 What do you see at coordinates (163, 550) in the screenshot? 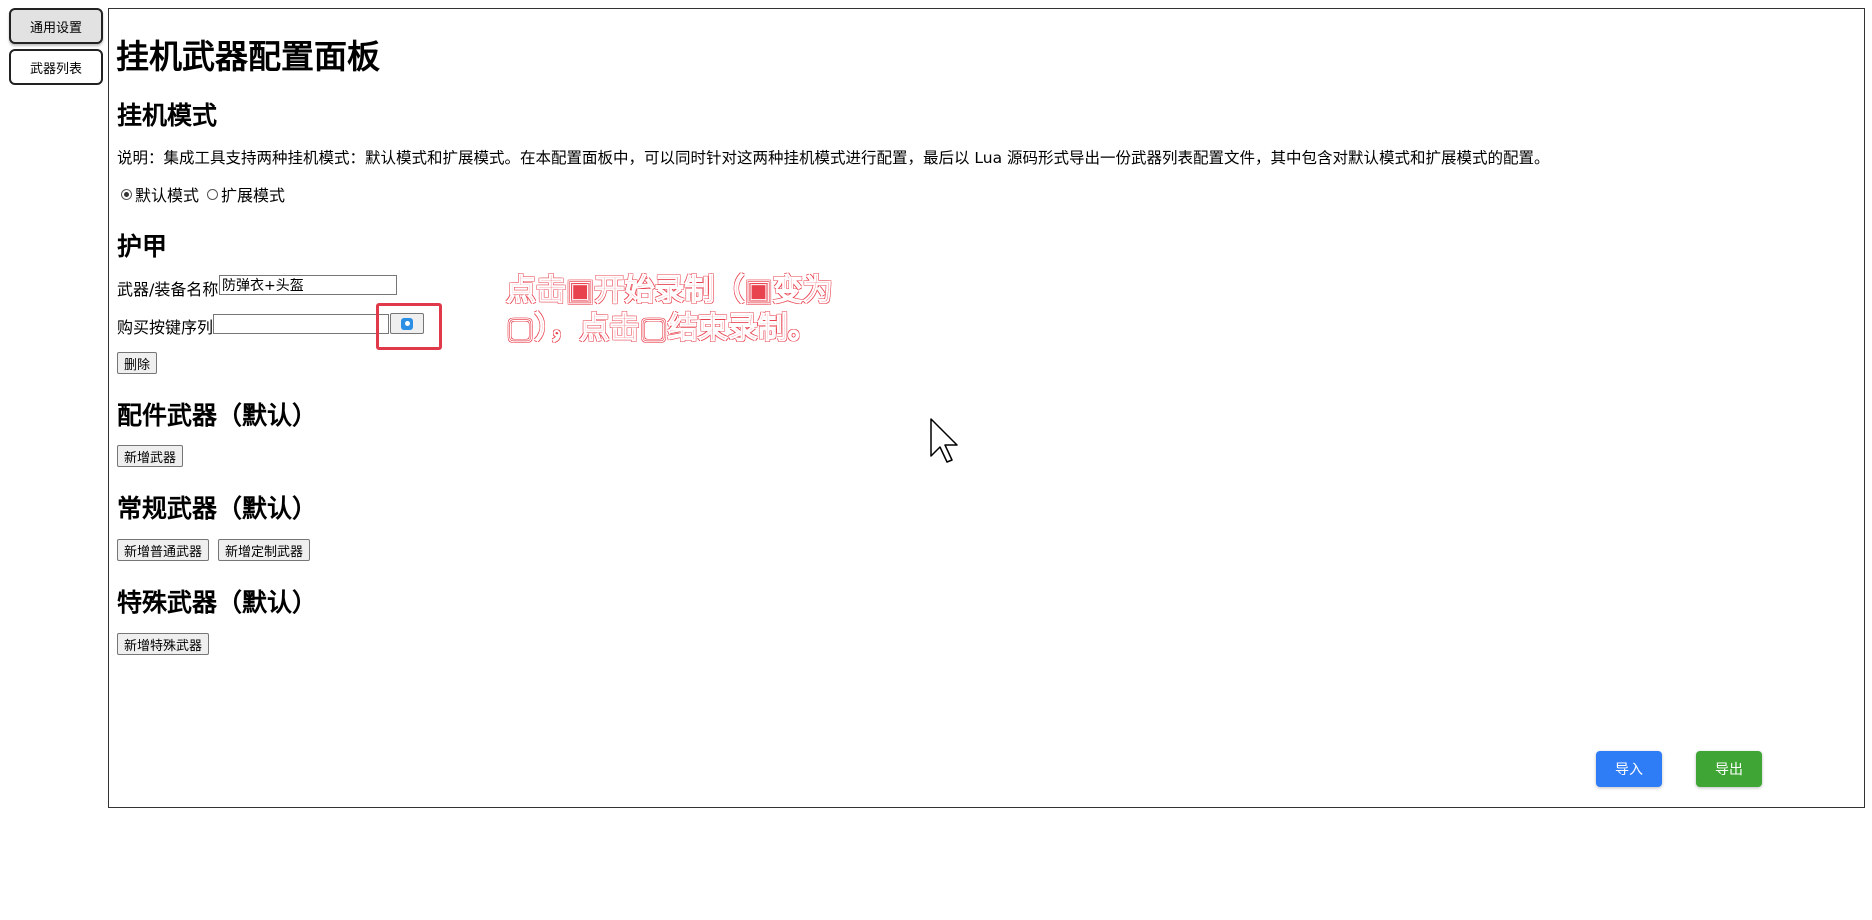
I see `add-normal-weapon-button: 新增普通武器` at bounding box center [163, 550].